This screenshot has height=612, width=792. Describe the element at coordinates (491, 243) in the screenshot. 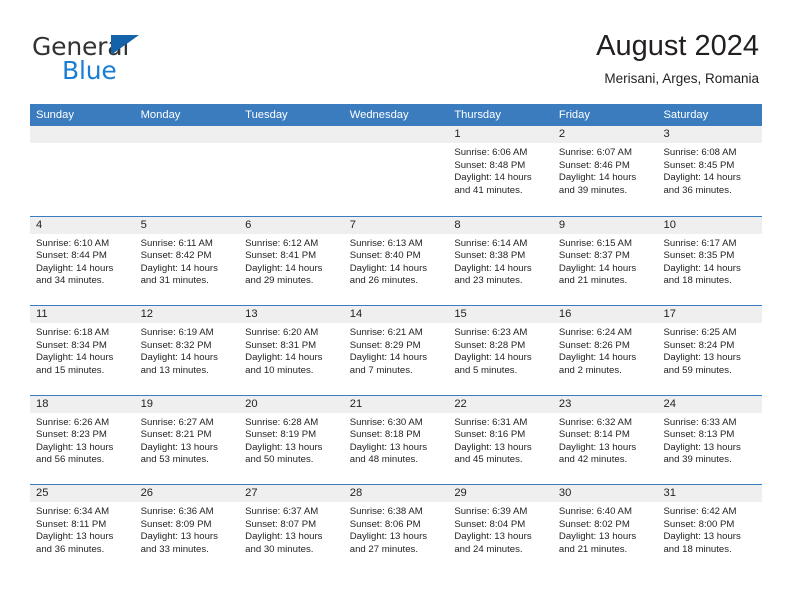

I see `sunrise-text: Sunrise: 6:14 AM` at that location.